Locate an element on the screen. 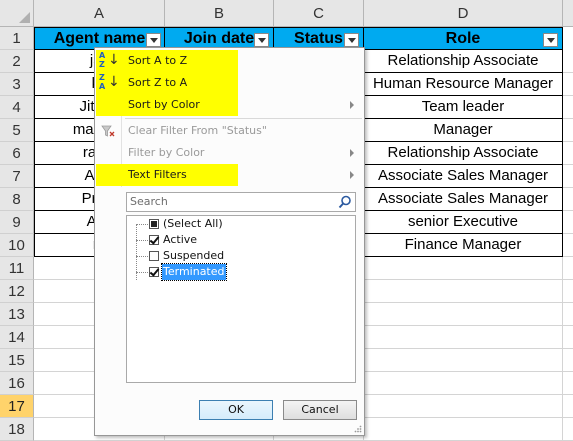  resize-grip-icon is located at coordinates (358, 429).